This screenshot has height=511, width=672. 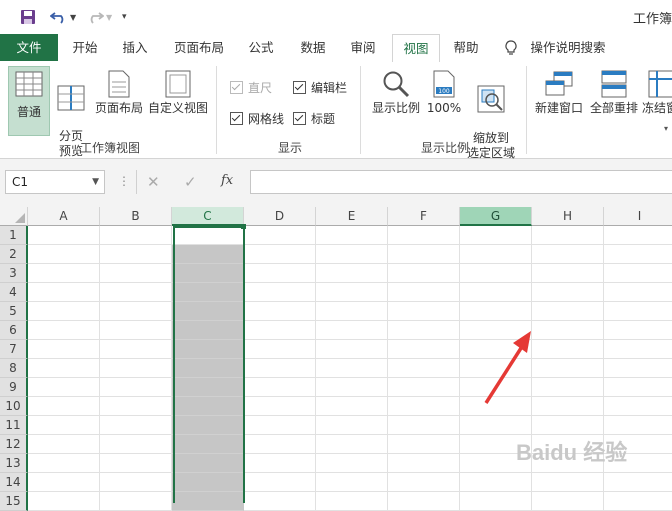 What do you see at coordinates (208, 368) in the screenshot?
I see `cell-C8` at bounding box center [208, 368].